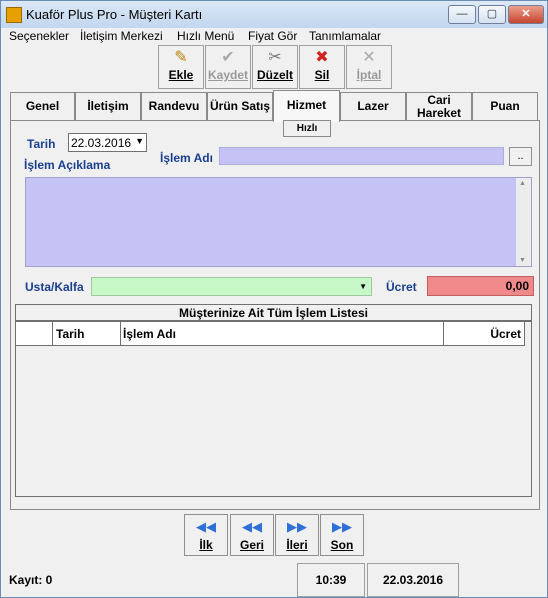  I want to click on delete-icon: ✖, so click(322, 57).